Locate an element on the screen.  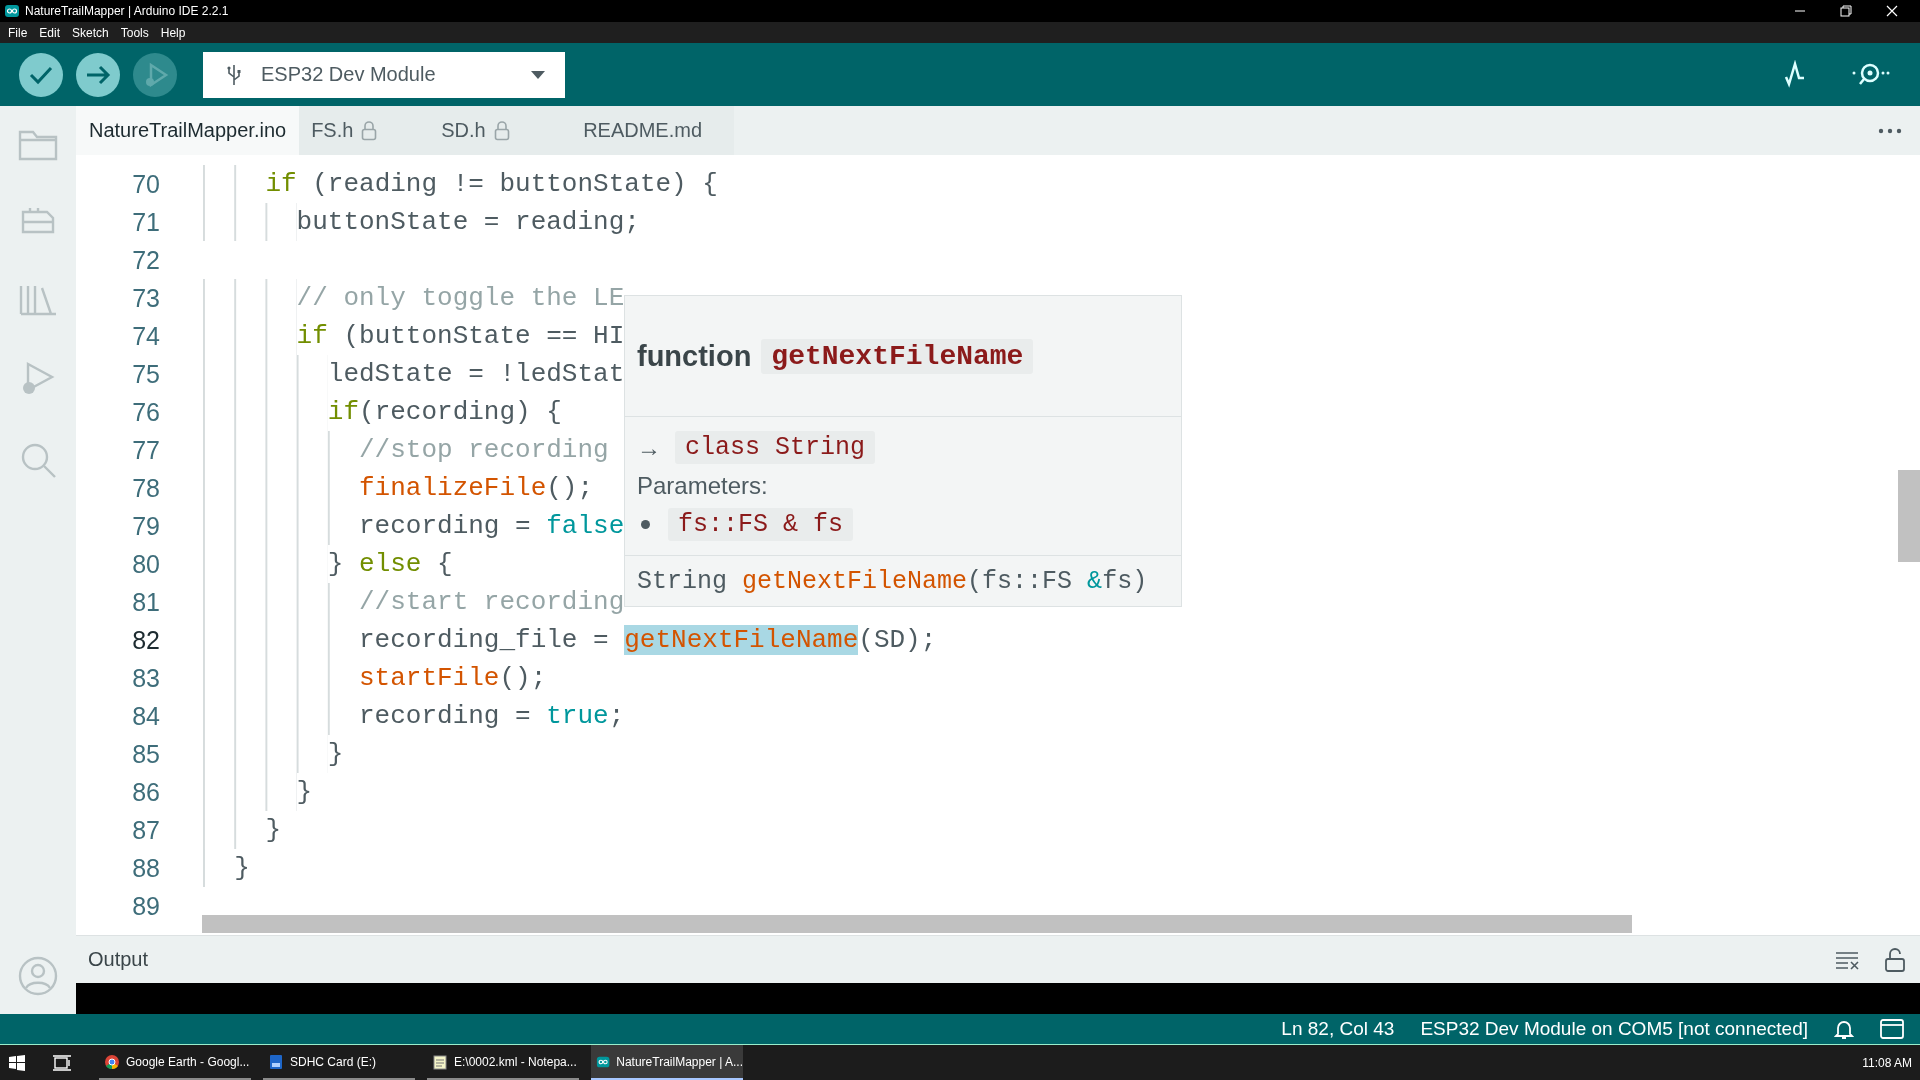
unlock-icon is located at coordinates (1895, 959).